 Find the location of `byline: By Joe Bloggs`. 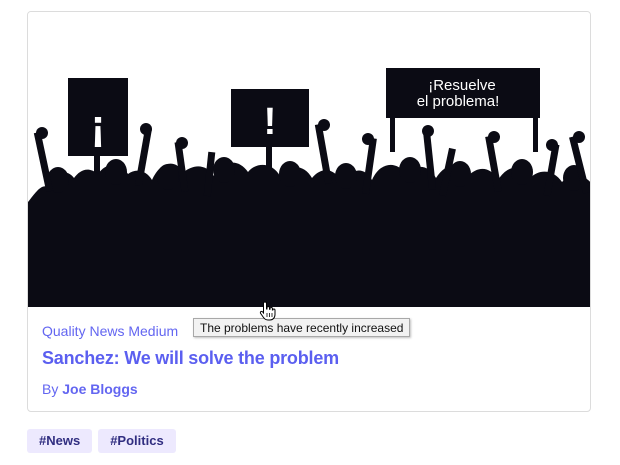

byline: By Joe Bloggs is located at coordinates (90, 389).